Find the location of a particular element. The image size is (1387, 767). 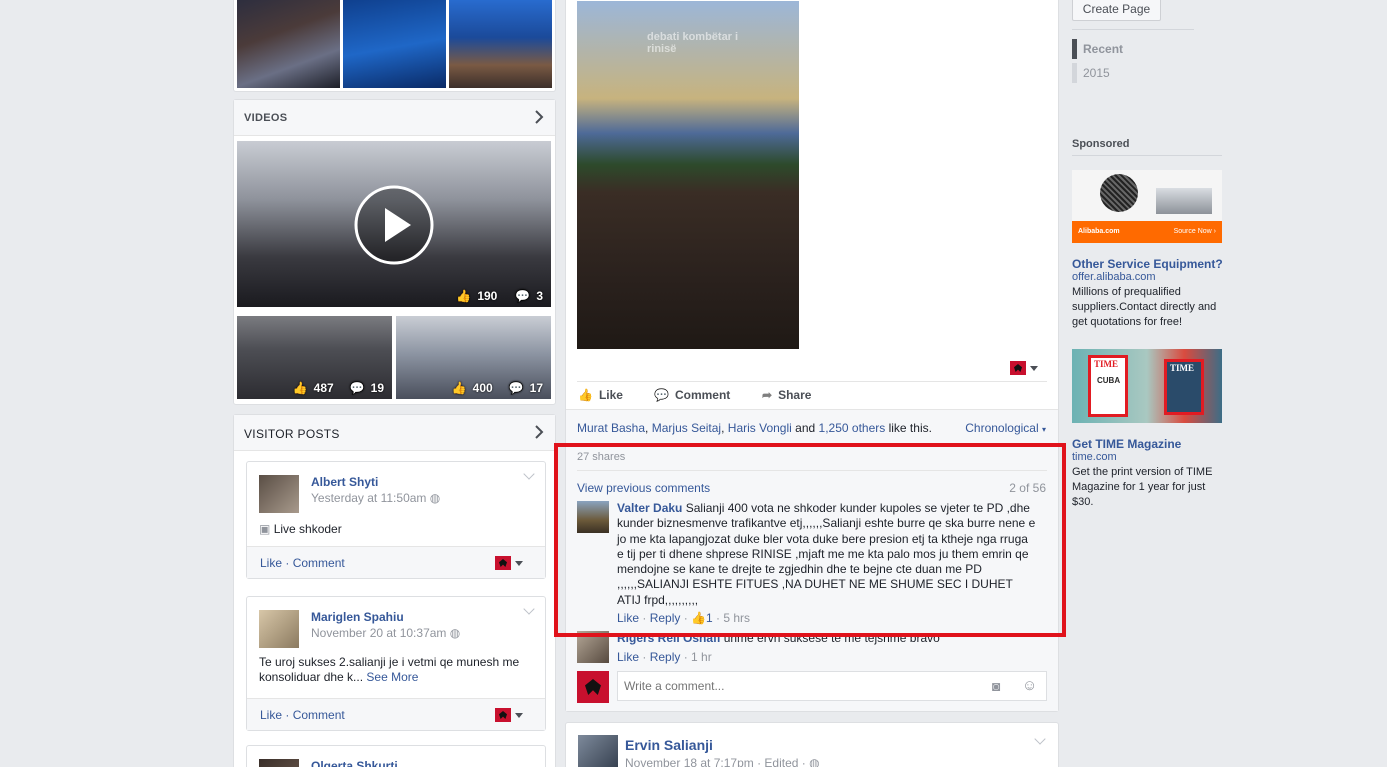

globe-icon: ◍ is located at coordinates (435, 498).